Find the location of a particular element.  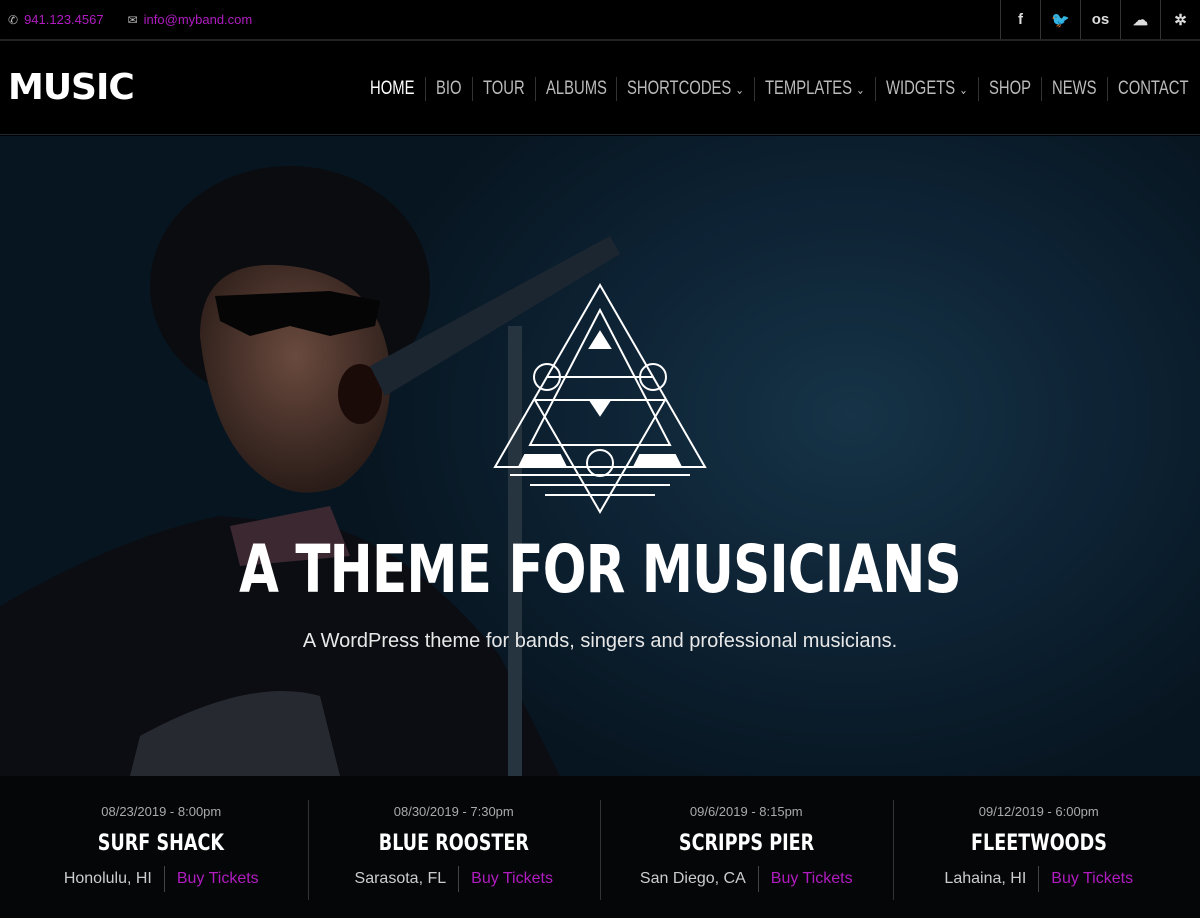

soundcloud-icon: ☁ is located at coordinates (1140, 20).